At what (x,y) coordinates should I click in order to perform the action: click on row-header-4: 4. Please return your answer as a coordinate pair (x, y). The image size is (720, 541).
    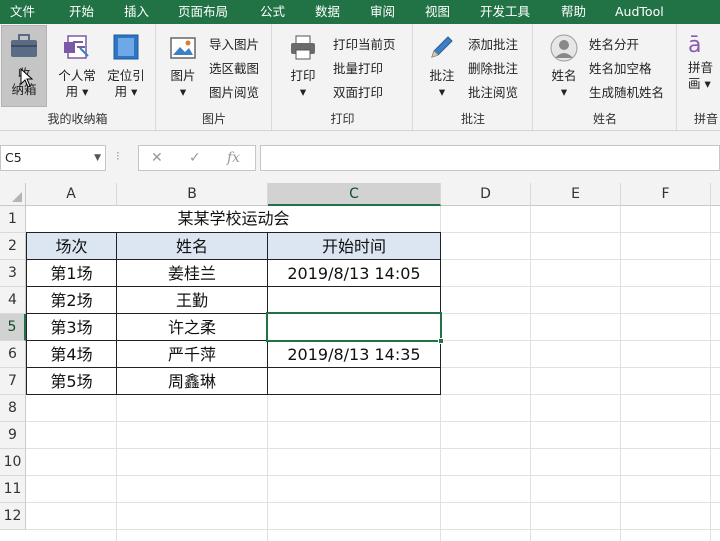
    Looking at the image, I should click on (13, 300).